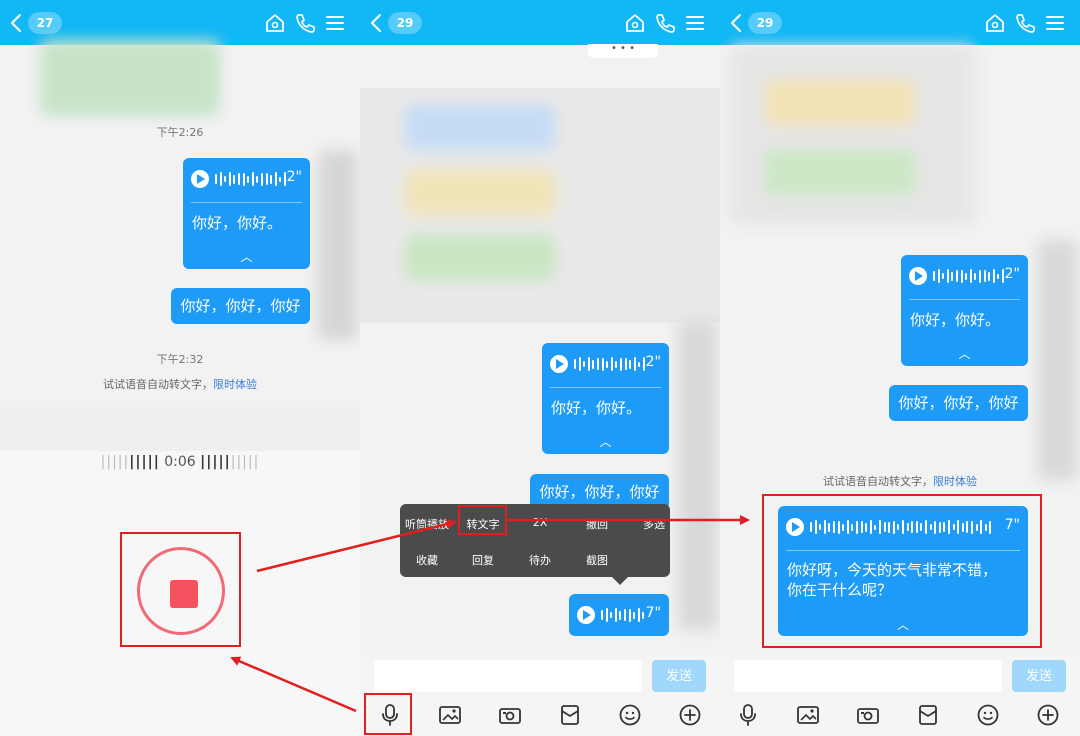  I want to click on microphone-icon, so click(748, 715).